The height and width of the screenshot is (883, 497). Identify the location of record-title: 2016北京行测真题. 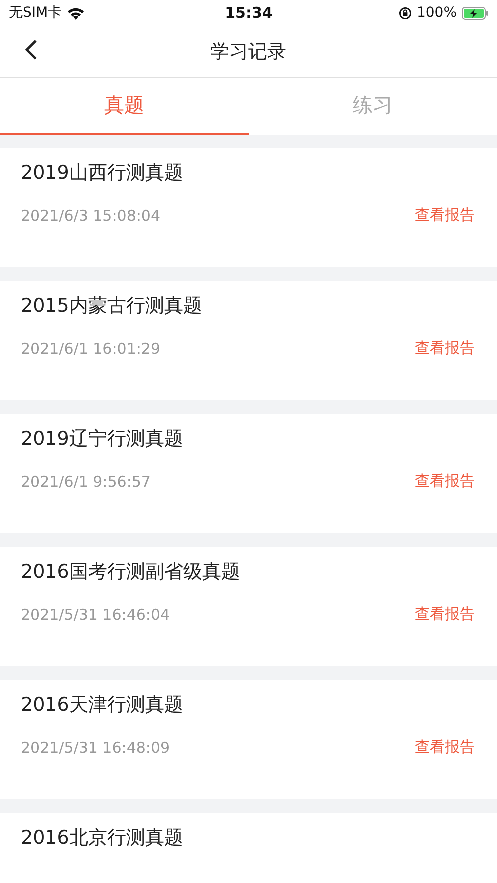
(102, 838).